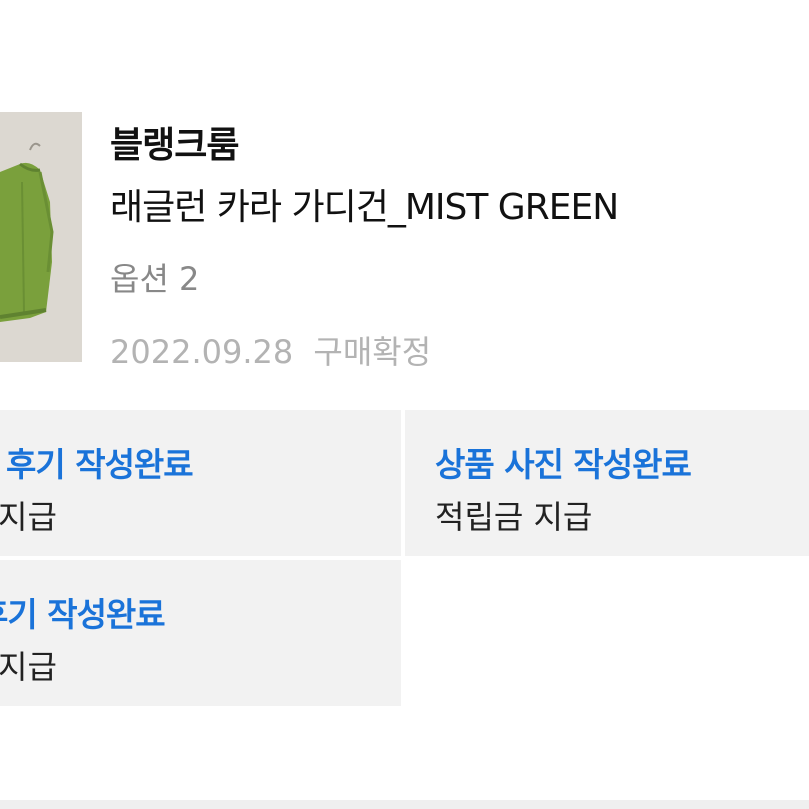  What do you see at coordinates (200, 633) in the screenshot?
I see `review-cell-extra: 후기 작성완료 지급` at bounding box center [200, 633].